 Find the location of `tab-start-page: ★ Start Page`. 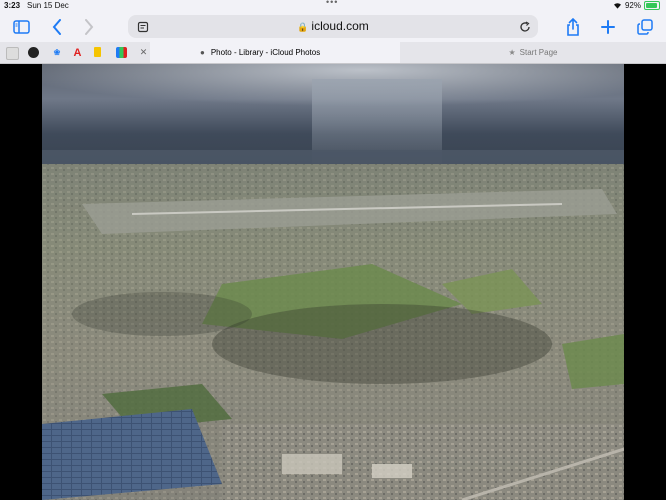

tab-start-page: ★ Start Page is located at coordinates (533, 52).